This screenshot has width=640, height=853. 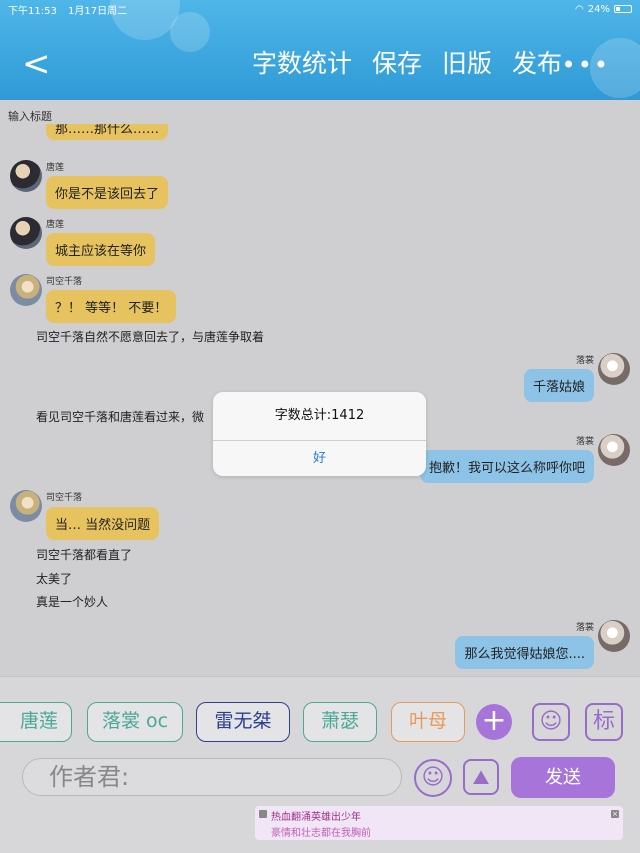 What do you see at coordinates (537, 64) in the screenshot?
I see `publish-button: 发布` at bounding box center [537, 64].